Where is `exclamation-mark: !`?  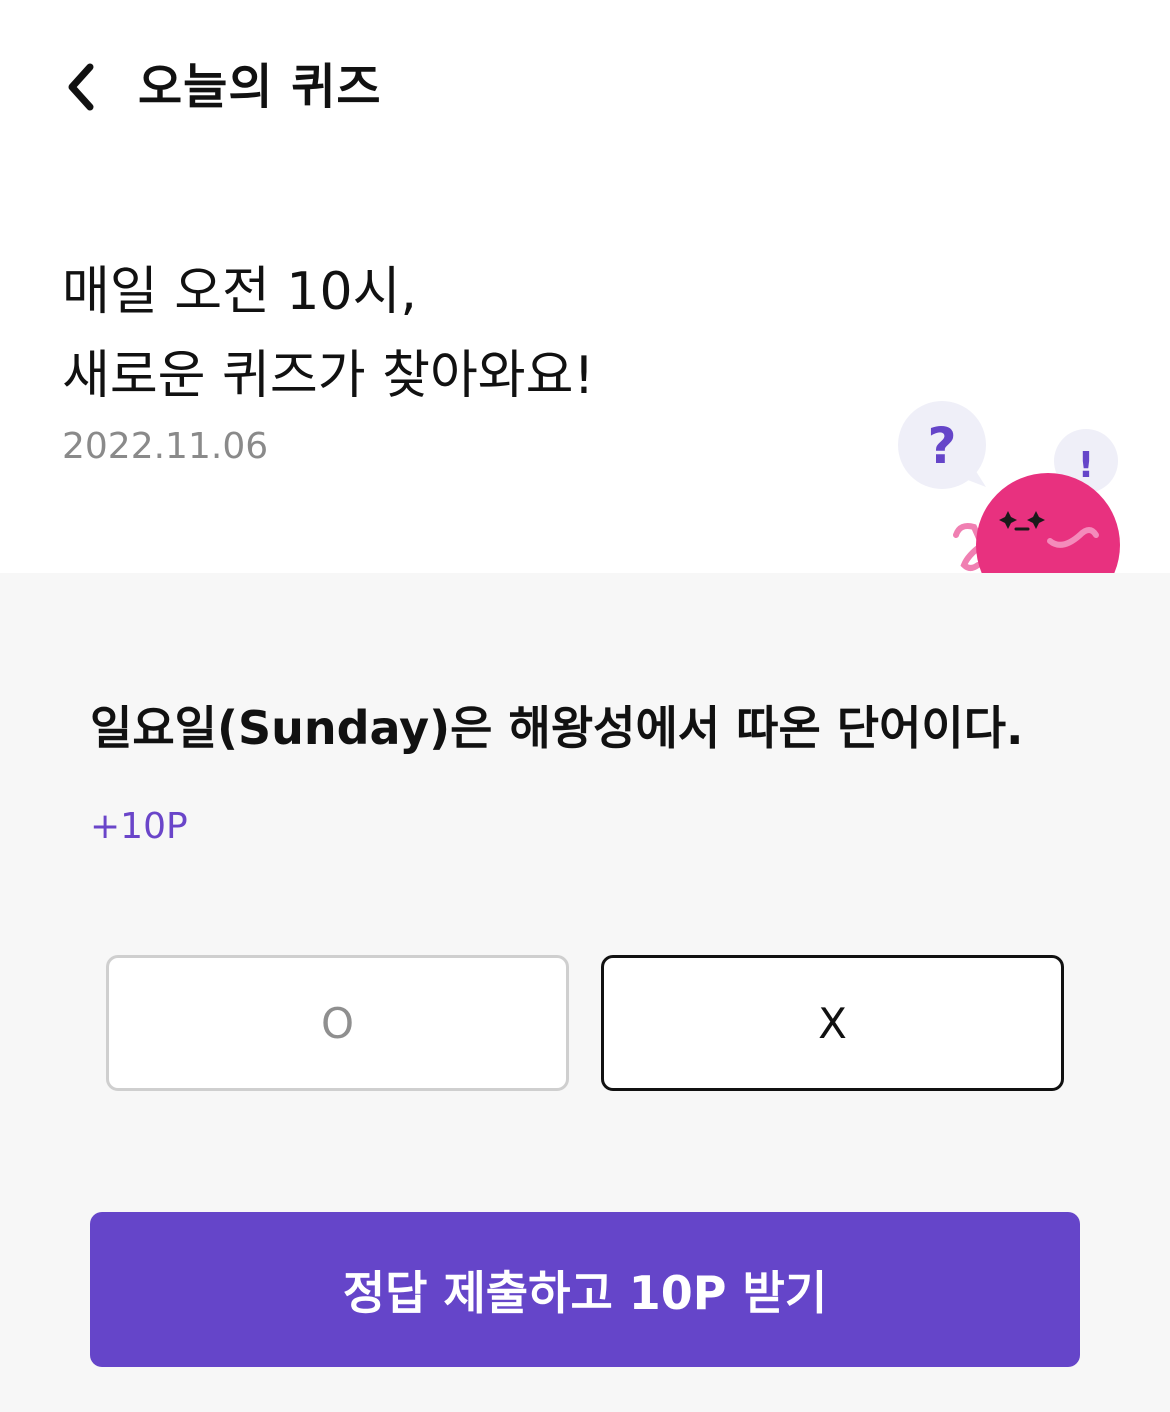 exclamation-mark: ! is located at coordinates (1086, 465).